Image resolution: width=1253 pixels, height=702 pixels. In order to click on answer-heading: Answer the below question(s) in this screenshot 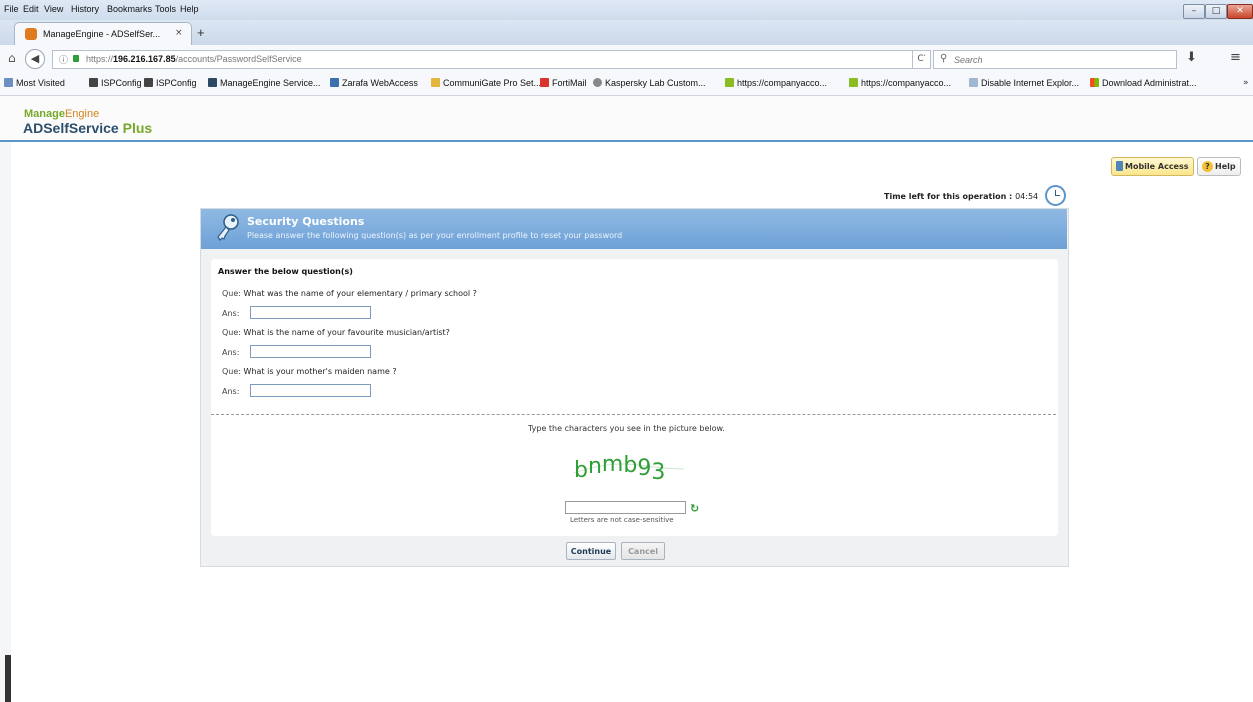, I will do `click(285, 271)`.